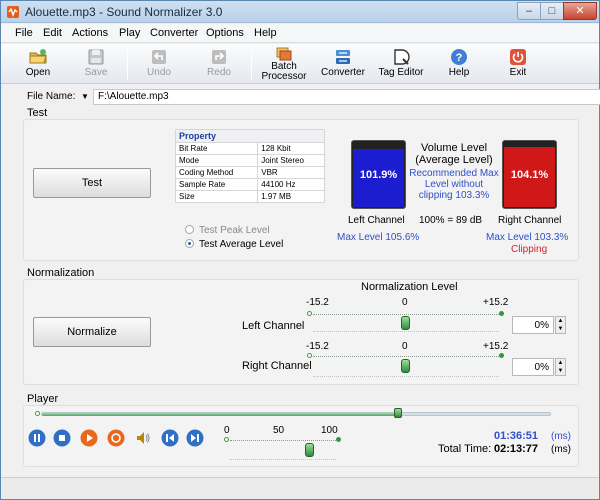  Describe the element at coordinates (291, 148) in the screenshot. I see `property-value: 128 Kbit` at that location.